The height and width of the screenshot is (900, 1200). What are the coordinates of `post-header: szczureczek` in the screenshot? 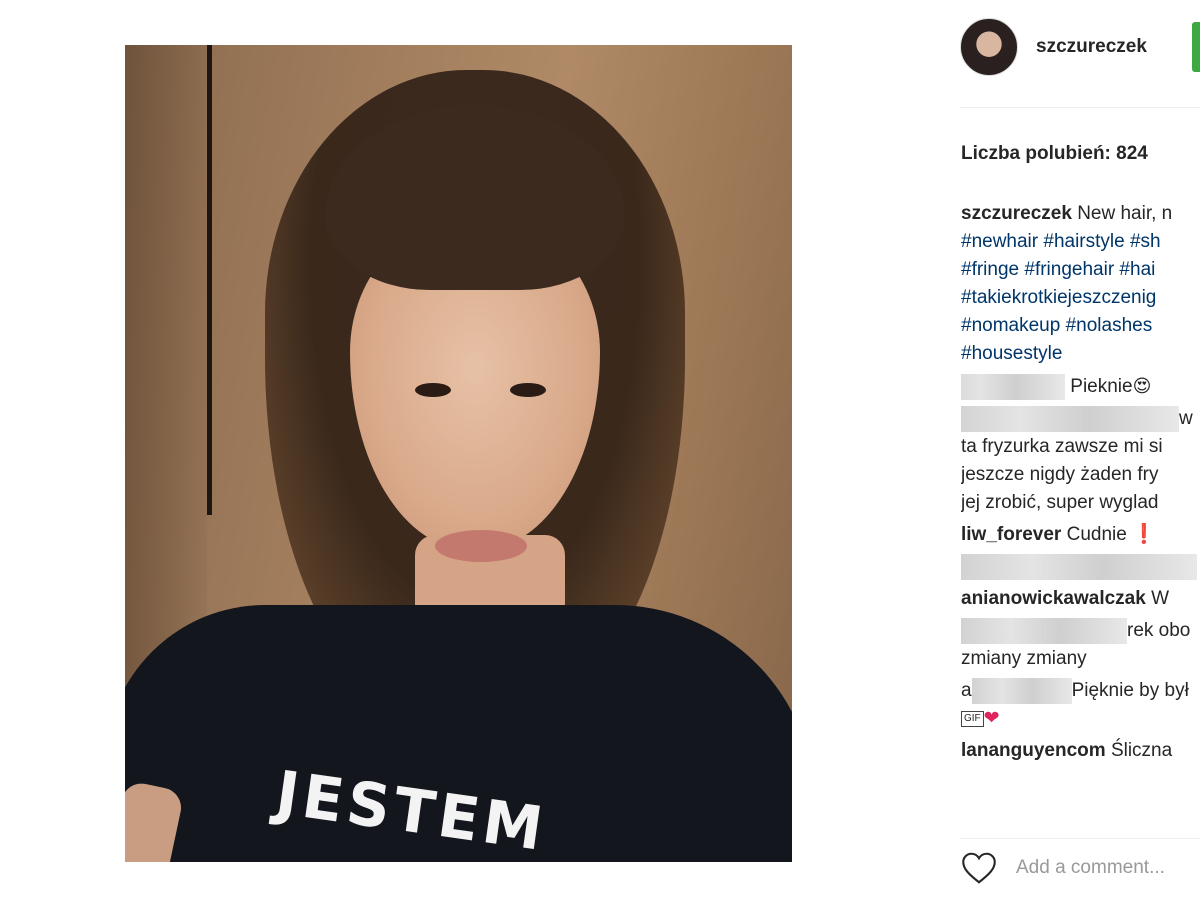 It's located at (1080, 48).